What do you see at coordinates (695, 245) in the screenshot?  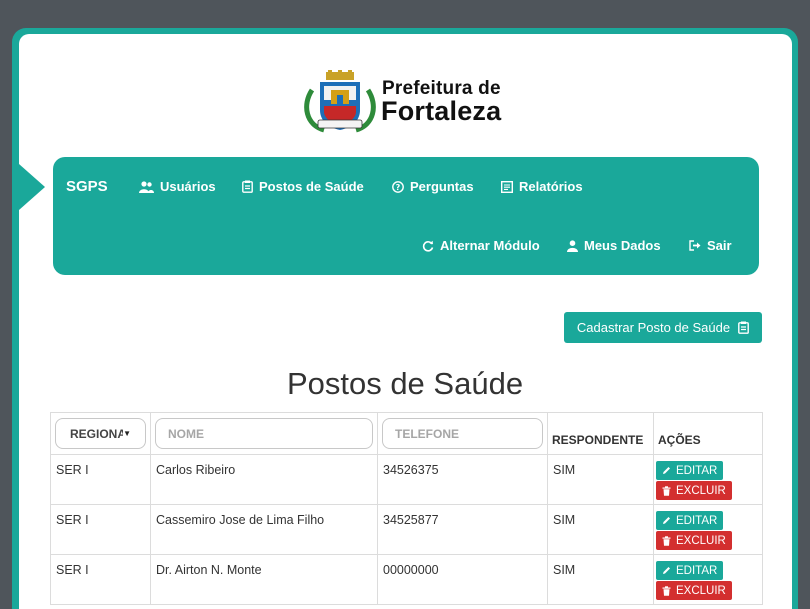 I see `sign-out-icon` at bounding box center [695, 245].